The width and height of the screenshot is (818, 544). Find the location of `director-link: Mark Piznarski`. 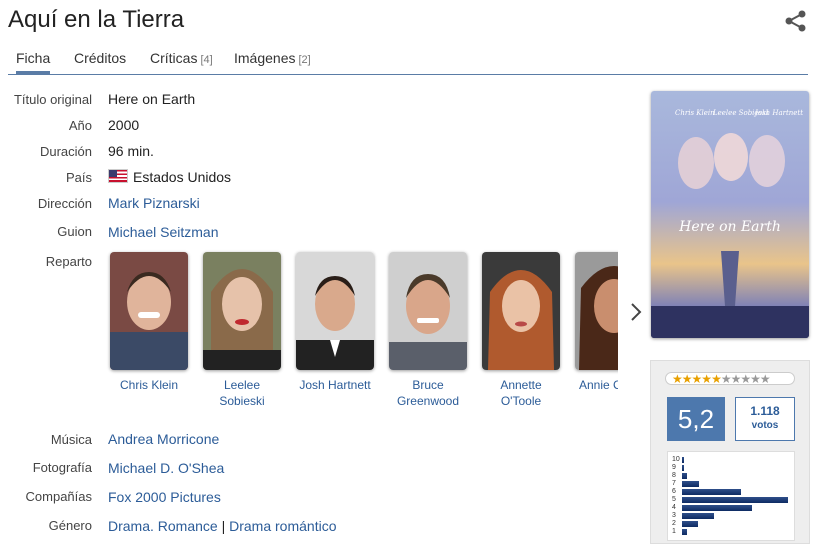

director-link: Mark Piznarski is located at coordinates (154, 203).